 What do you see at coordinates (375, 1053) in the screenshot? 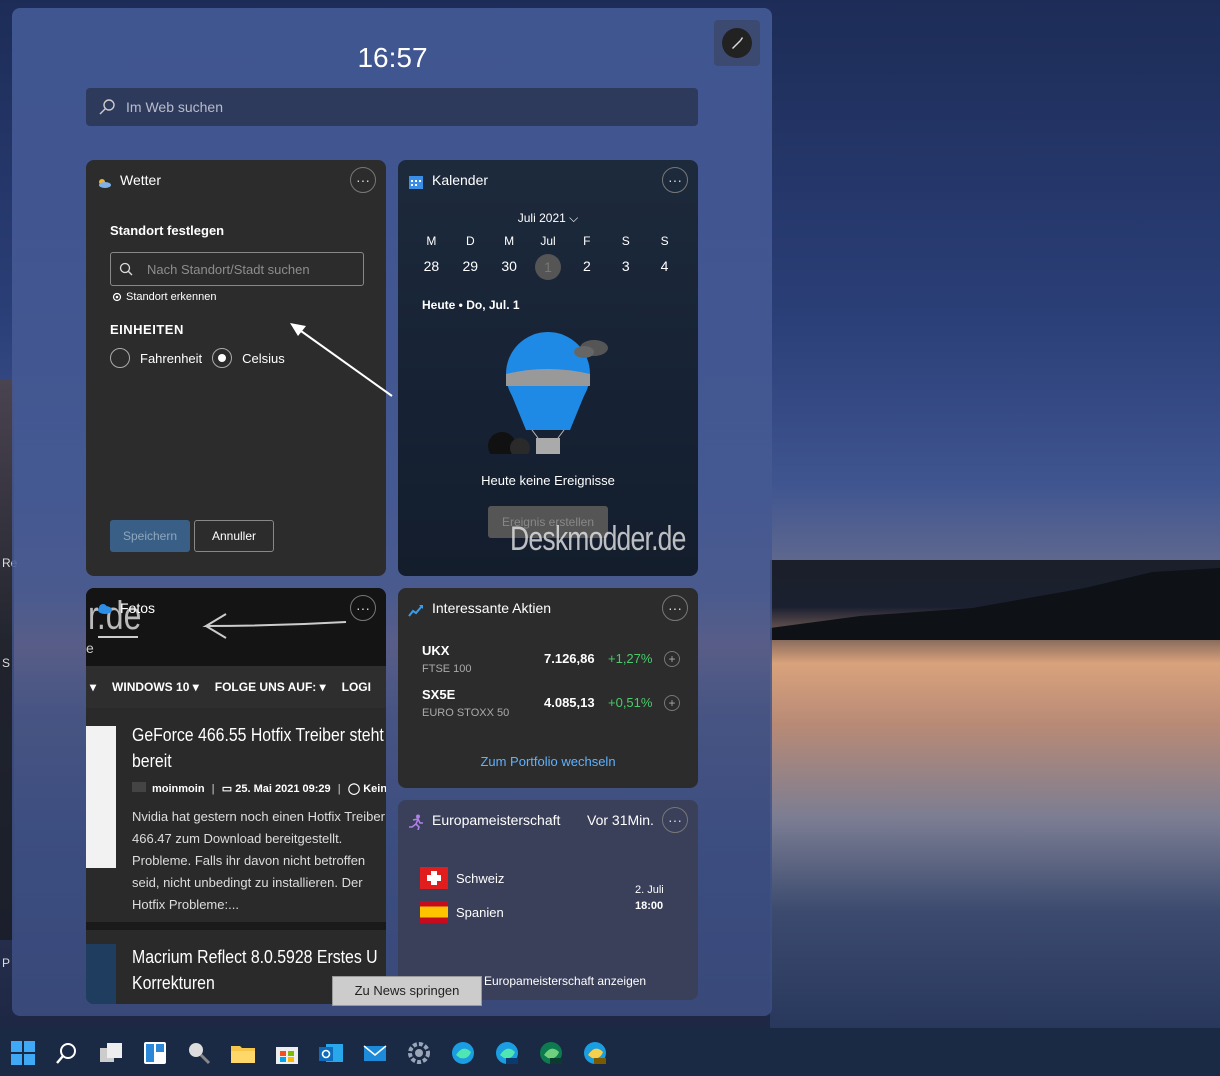
I see `mail-icon` at bounding box center [375, 1053].